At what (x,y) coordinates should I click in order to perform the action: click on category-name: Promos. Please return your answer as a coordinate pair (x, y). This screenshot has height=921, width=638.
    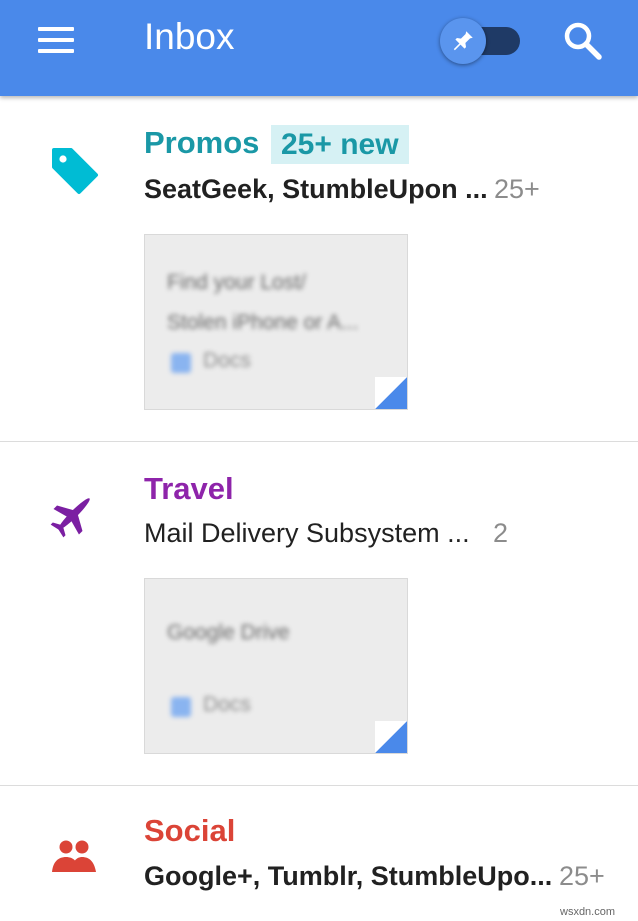
    Looking at the image, I should click on (202, 142).